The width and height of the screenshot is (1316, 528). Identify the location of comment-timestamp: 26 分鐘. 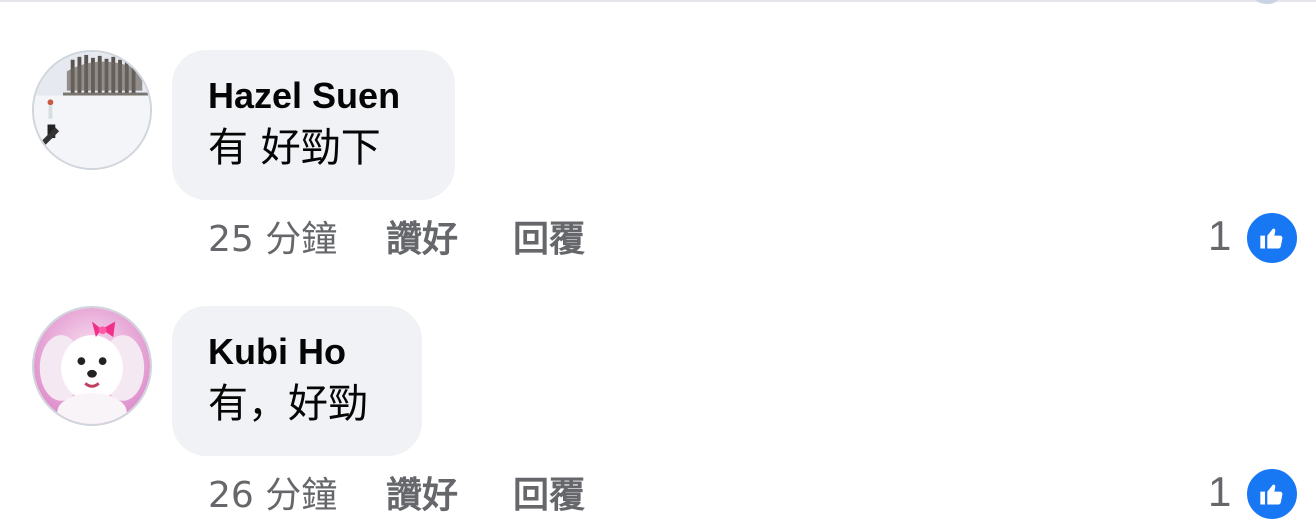
(272, 496).